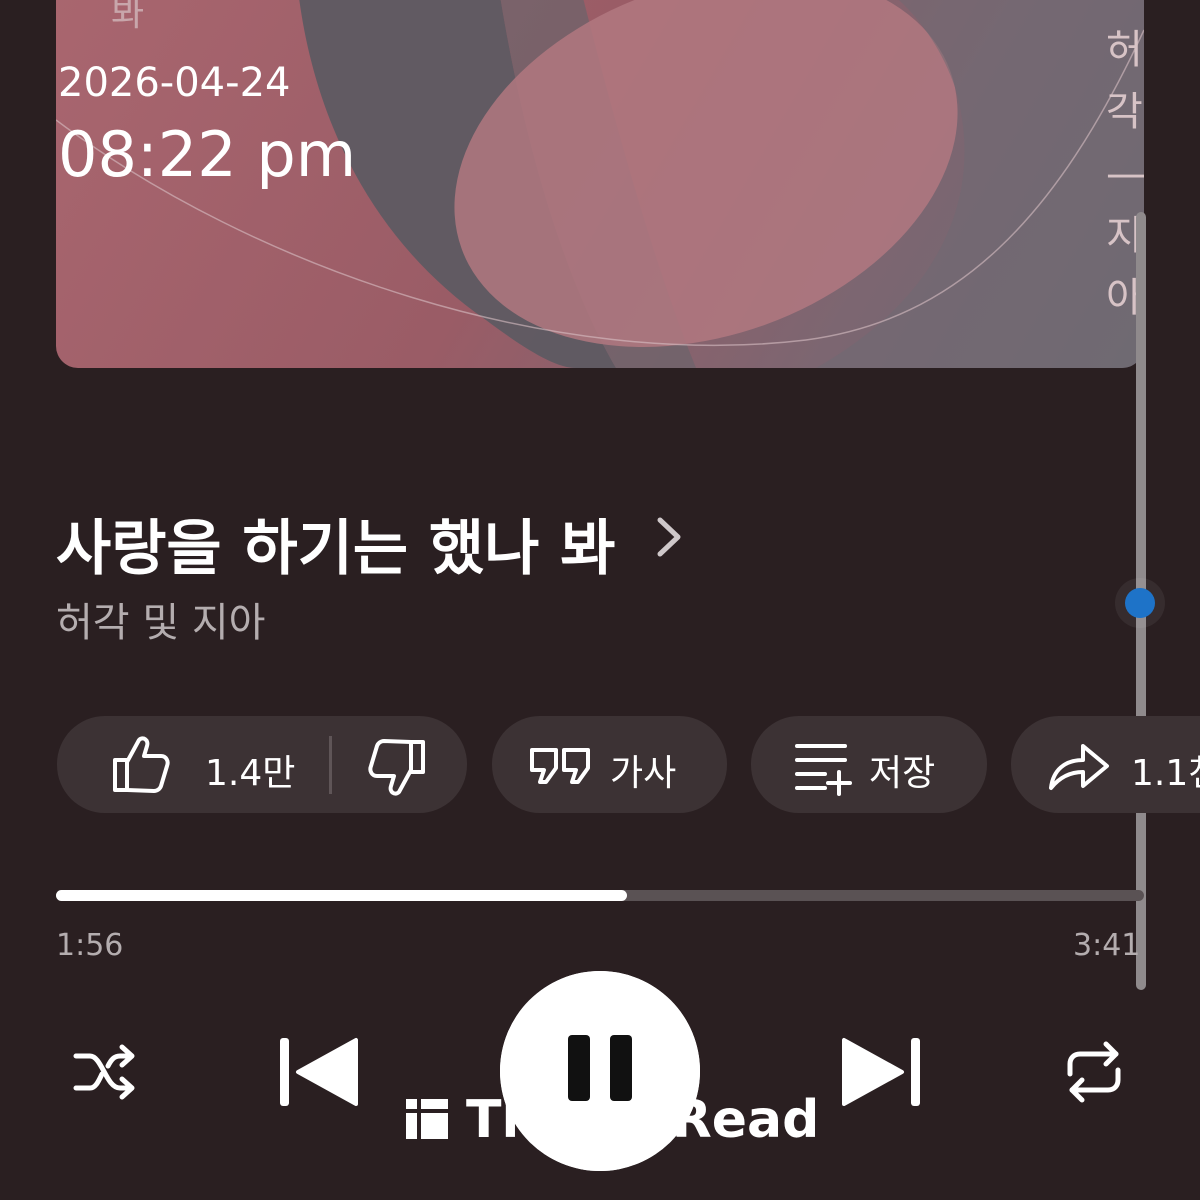  I want to click on watermark-logo-icon, so click(427, 1121).